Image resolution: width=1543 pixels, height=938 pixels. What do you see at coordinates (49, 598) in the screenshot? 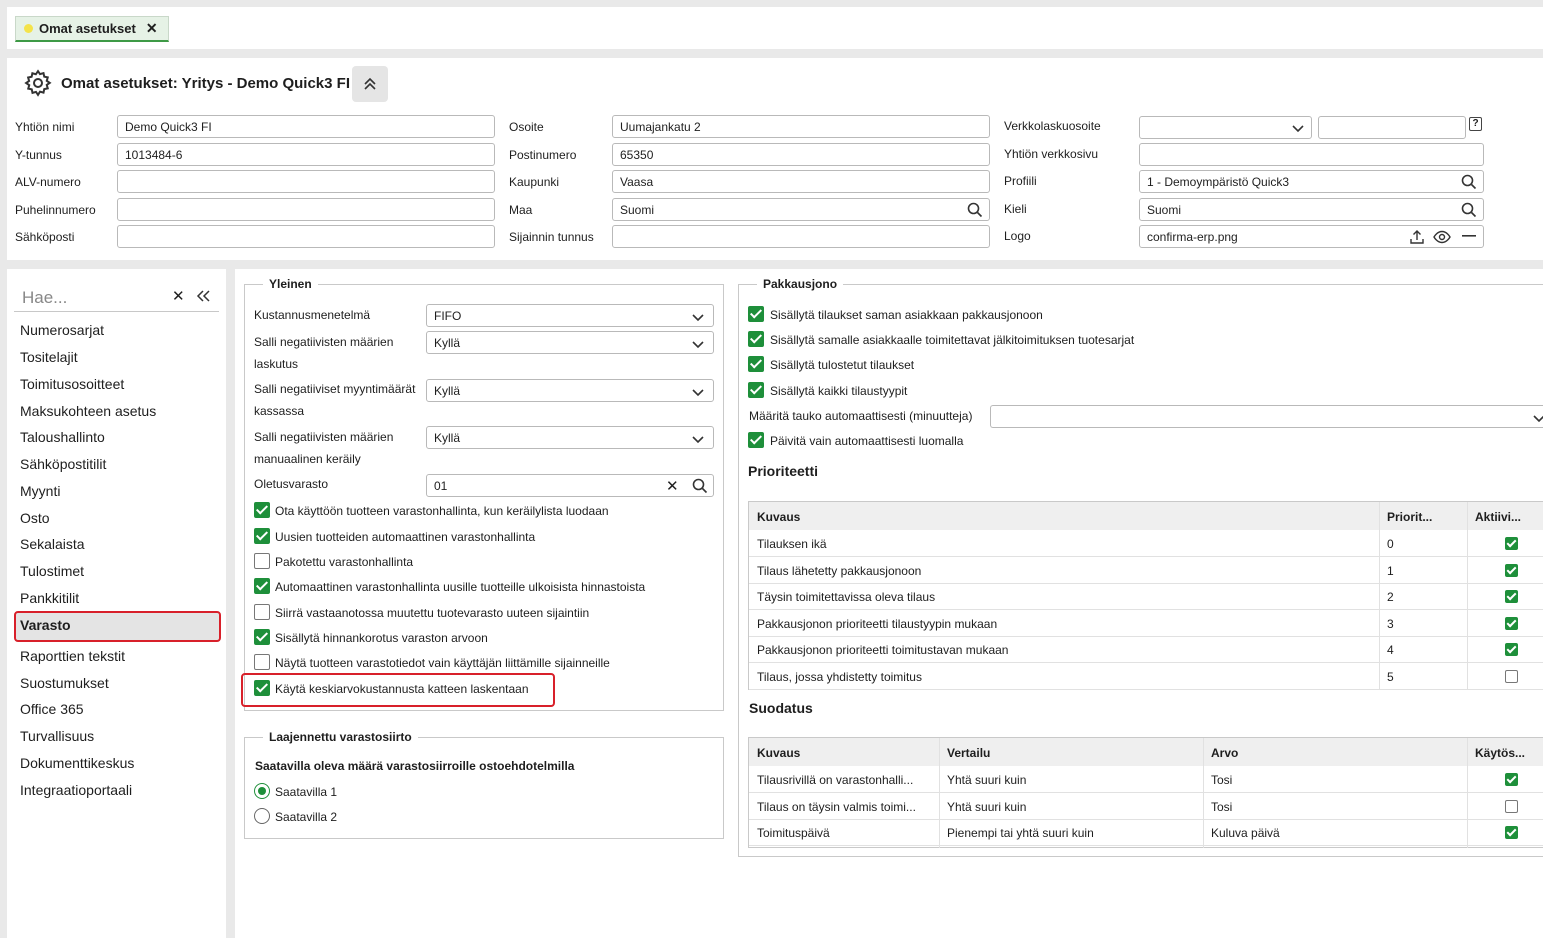
I see `sidebar-item: Pankkitilit` at bounding box center [49, 598].